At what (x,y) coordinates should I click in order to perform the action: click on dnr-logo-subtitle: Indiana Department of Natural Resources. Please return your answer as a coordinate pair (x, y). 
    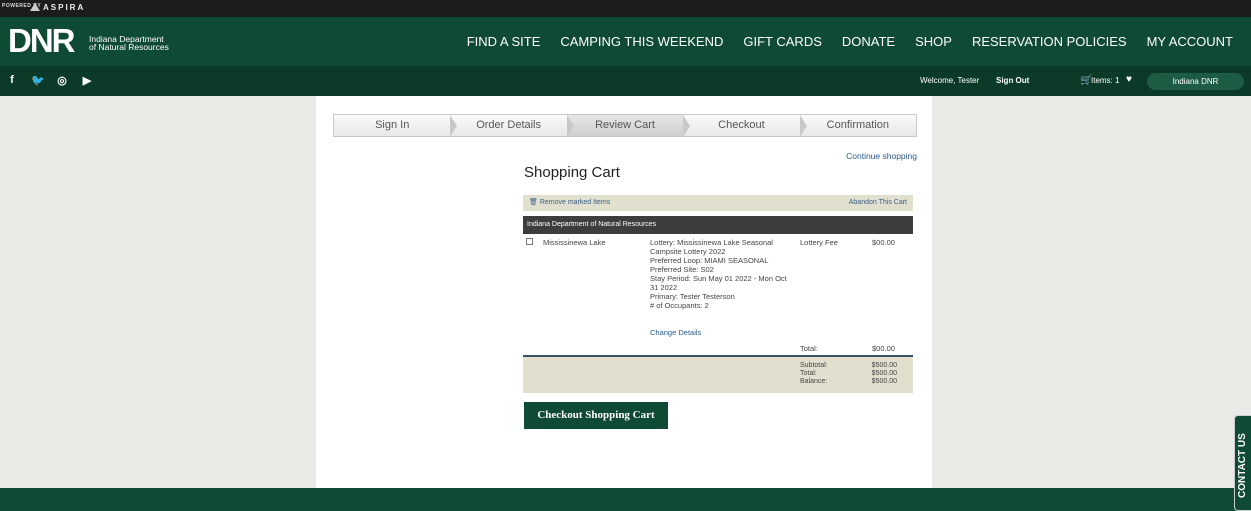
    Looking at the image, I should click on (129, 43).